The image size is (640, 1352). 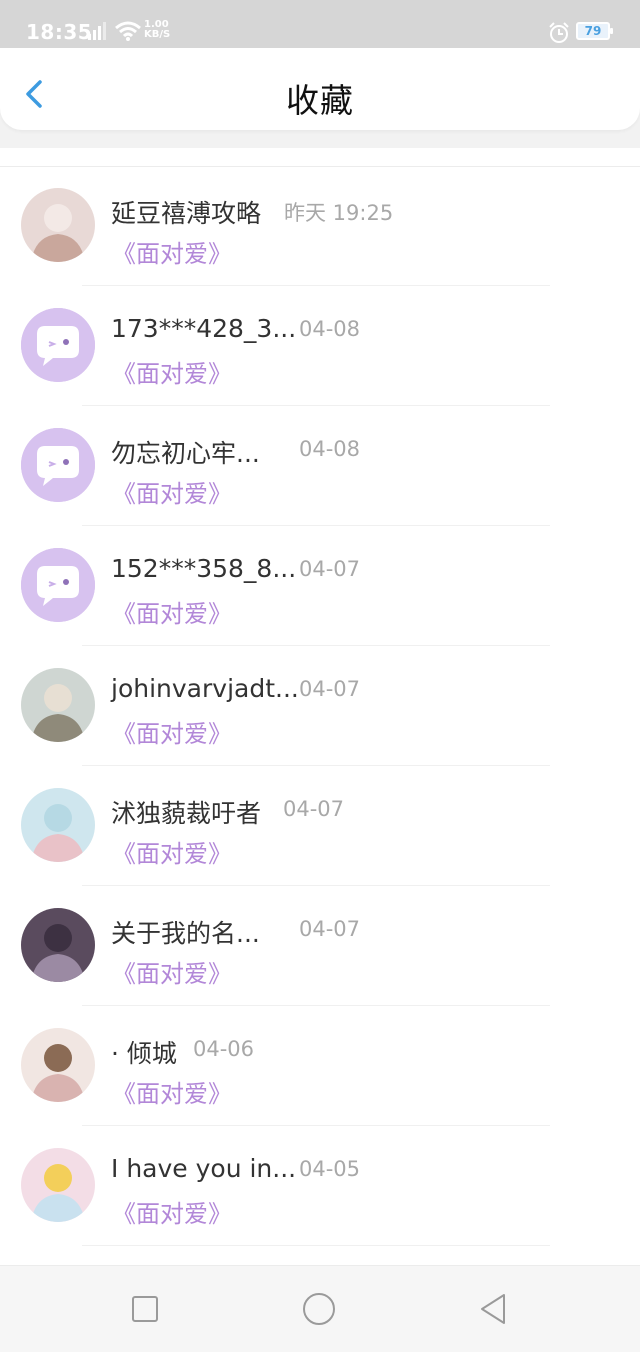 I want to click on network-speed-unit: KB/S, so click(x=157, y=34).